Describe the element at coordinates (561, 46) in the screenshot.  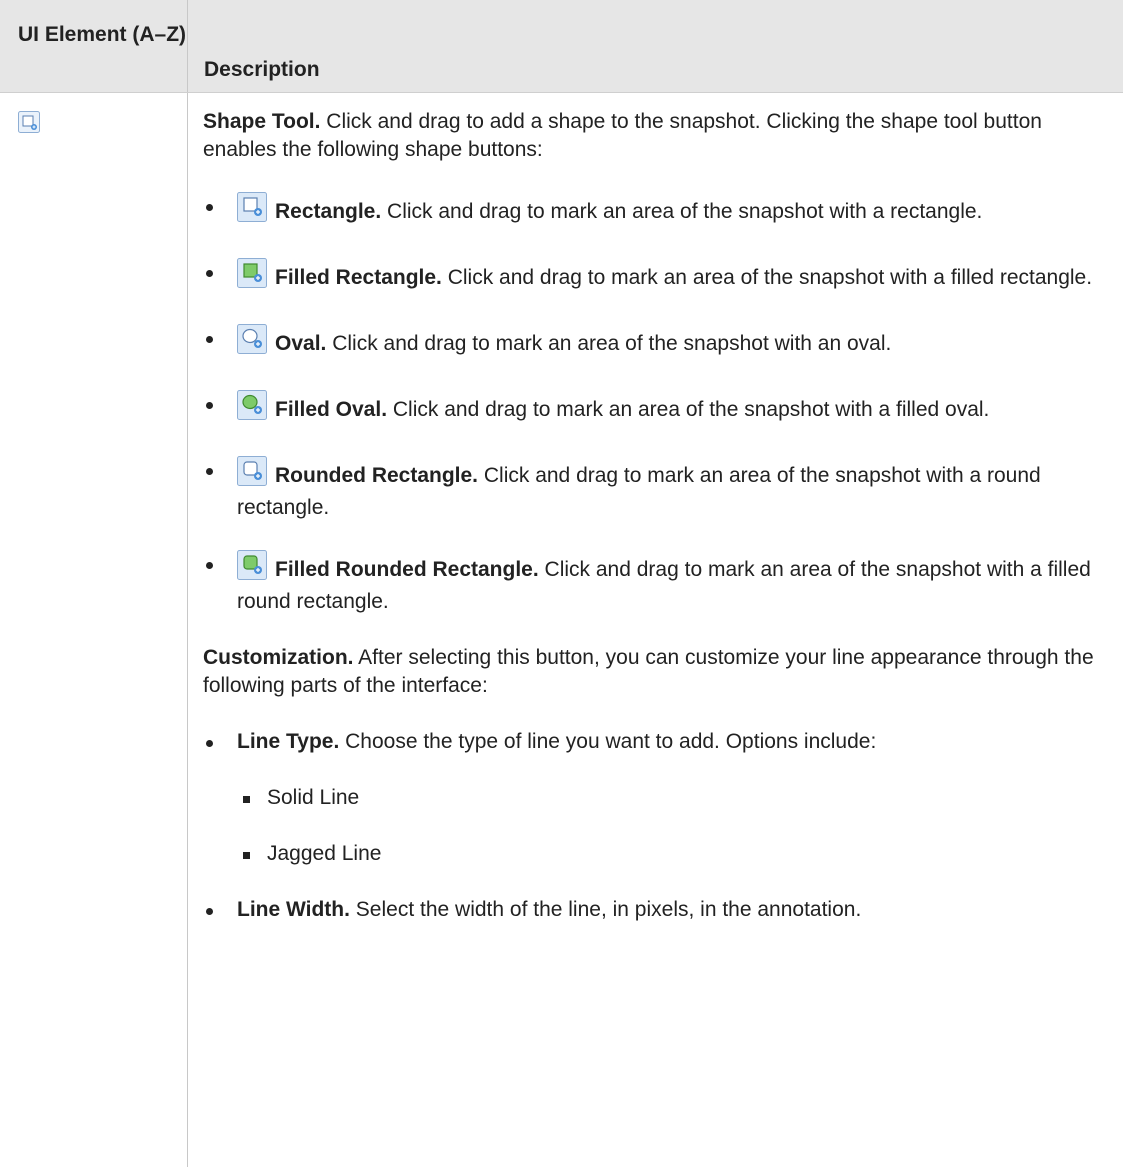
I see `table-header: UI Element (A–Z) Description` at that location.